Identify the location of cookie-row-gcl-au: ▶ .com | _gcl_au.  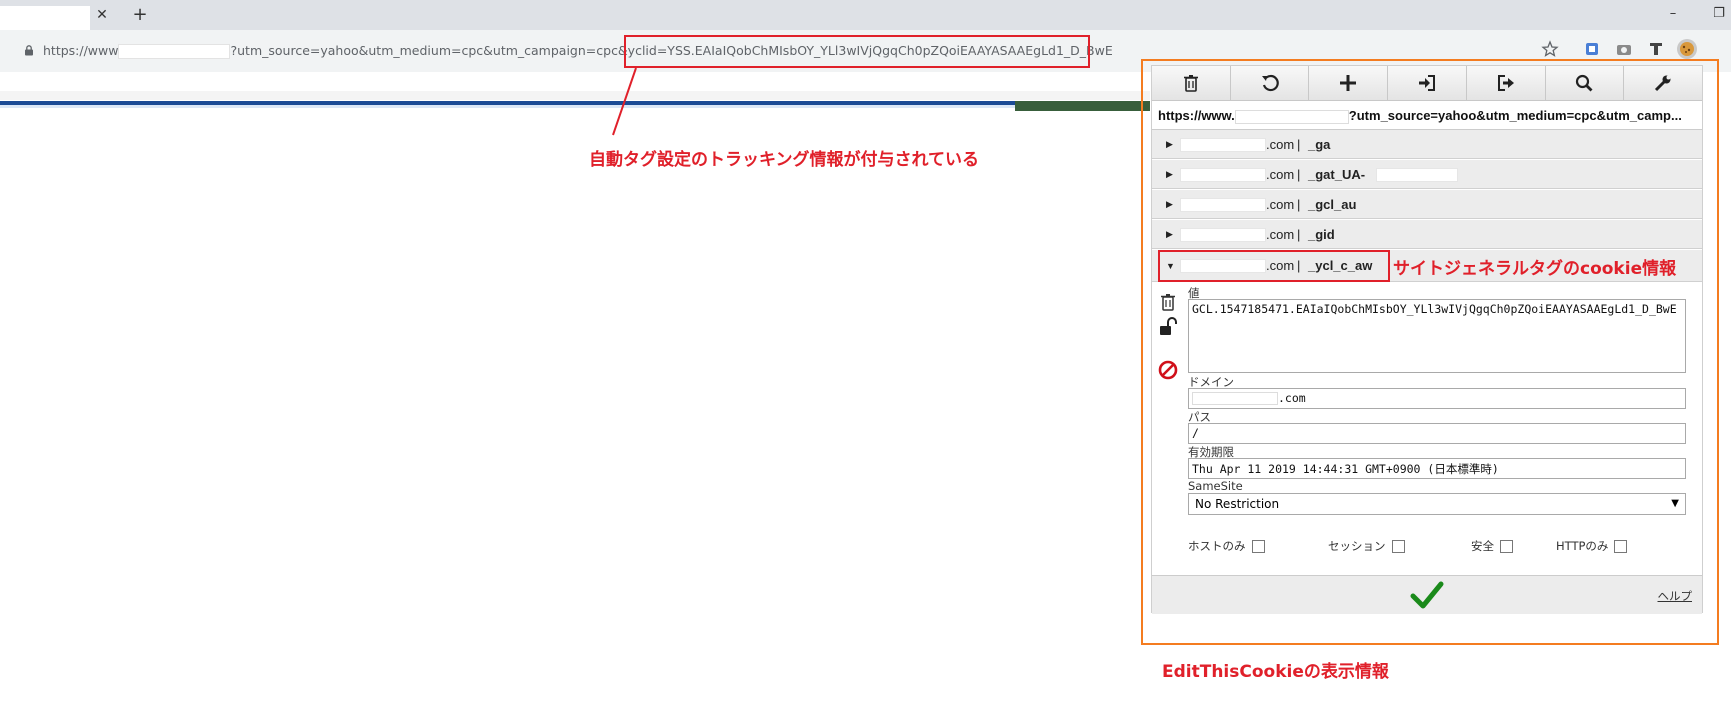
(1427, 204).